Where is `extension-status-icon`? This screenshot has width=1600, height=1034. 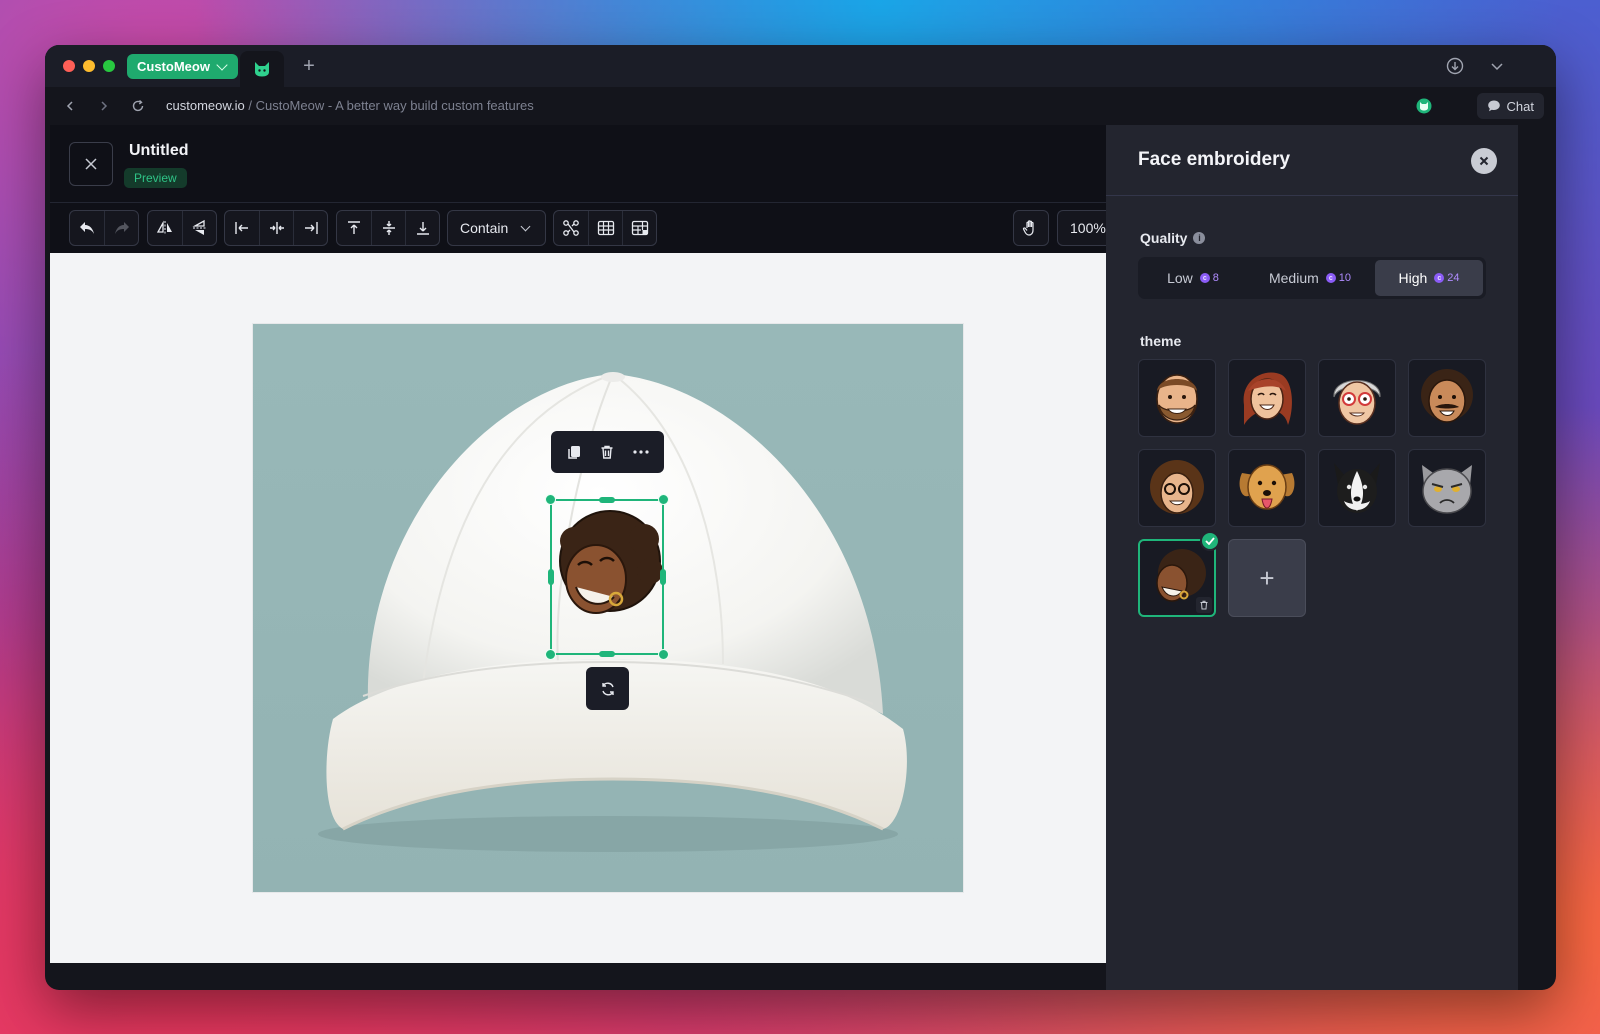
extension-status-icon is located at coordinates (1424, 108).